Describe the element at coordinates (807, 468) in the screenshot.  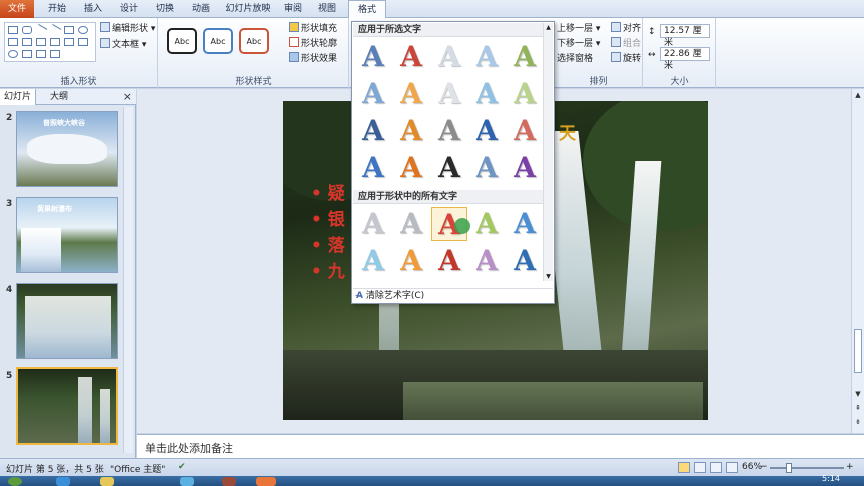
I see `zoom-slider` at that location.